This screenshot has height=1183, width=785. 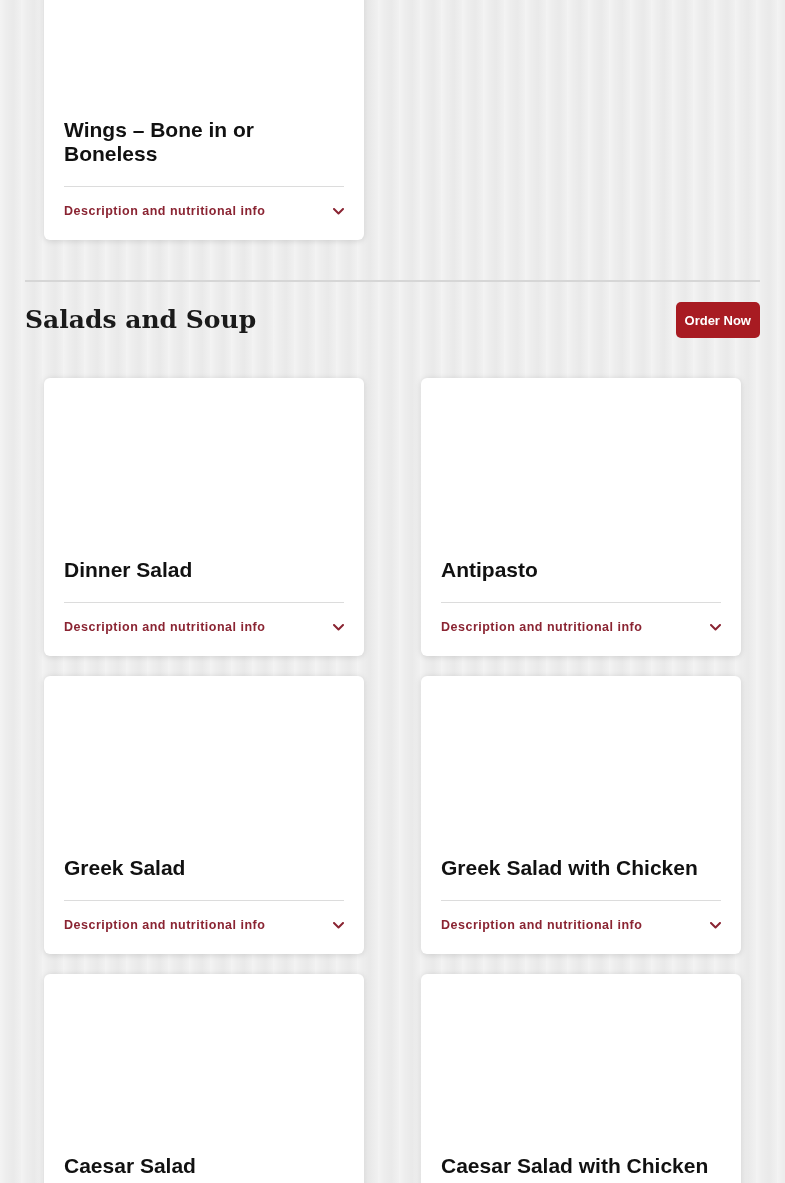 What do you see at coordinates (490, 570) in the screenshot?
I see `item-name: Antipasto` at bounding box center [490, 570].